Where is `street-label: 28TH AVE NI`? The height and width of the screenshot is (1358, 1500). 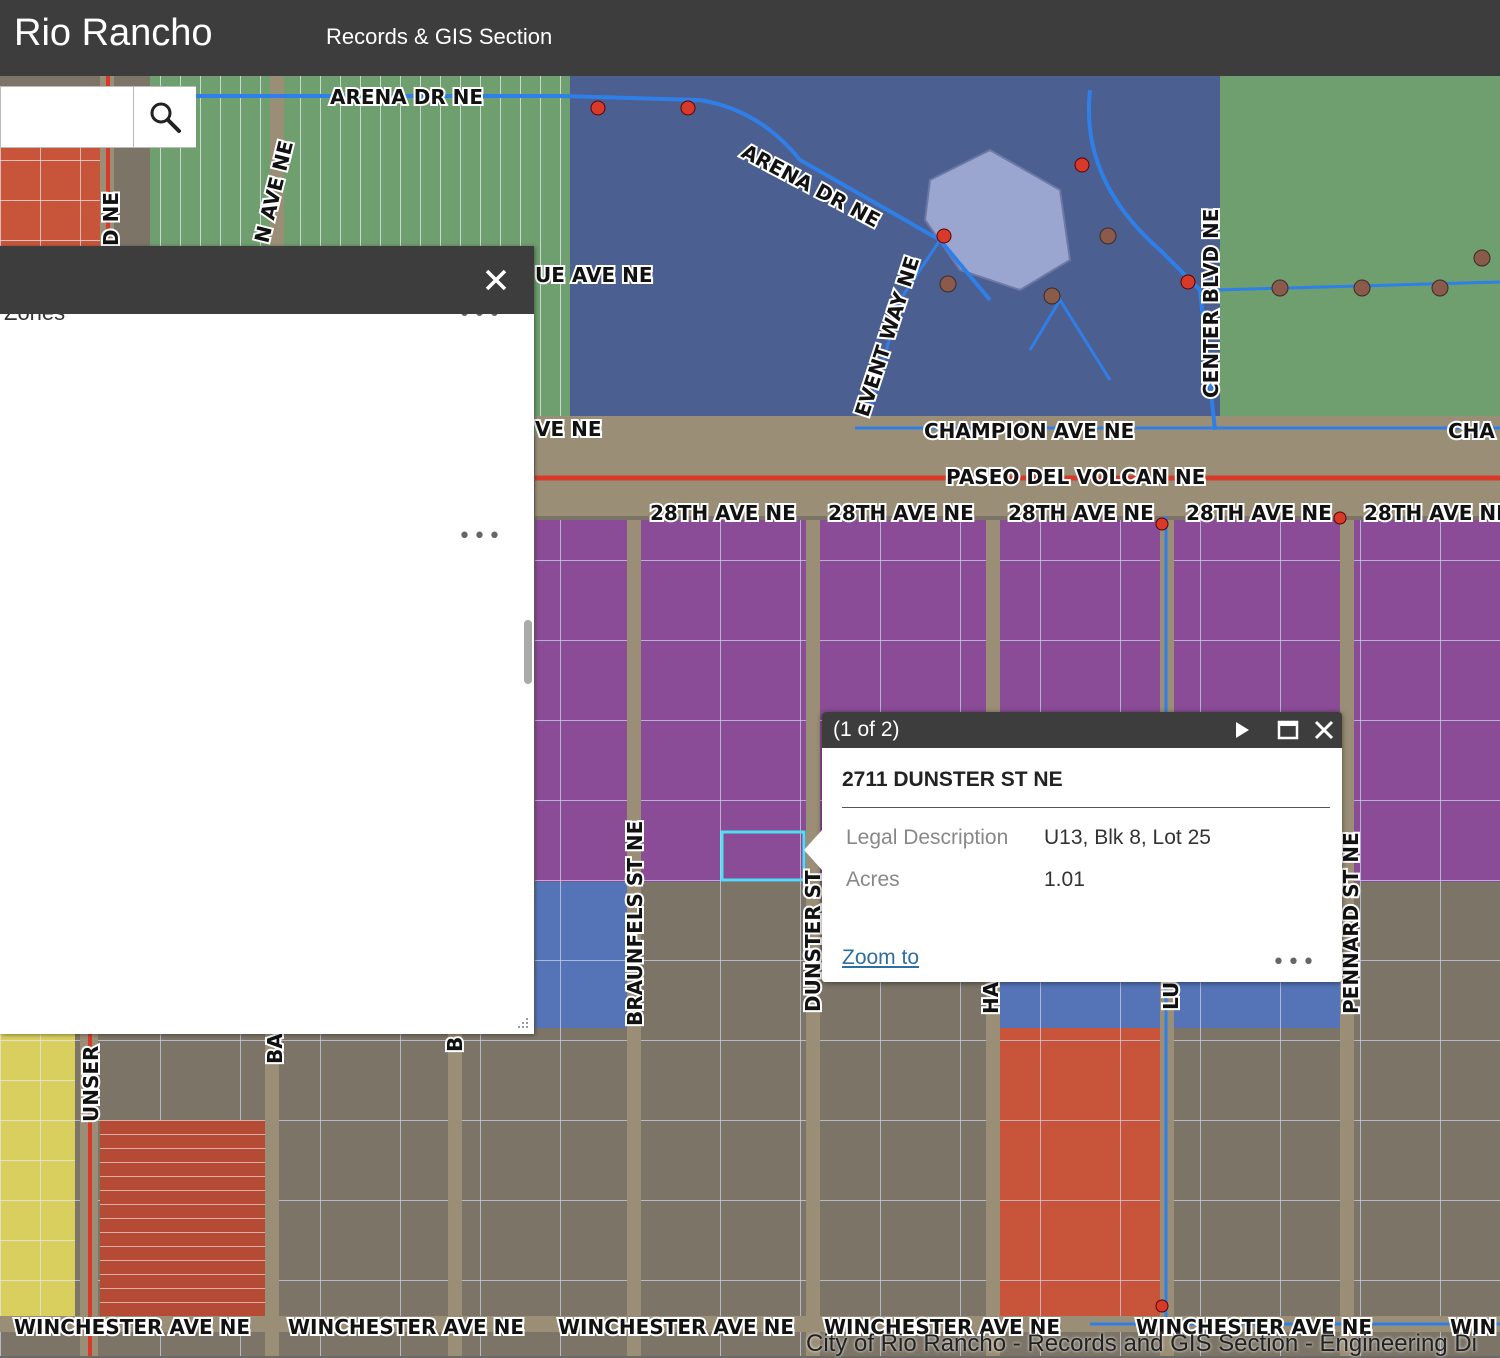
street-label: 28TH AVE NI is located at coordinates (1432, 513).